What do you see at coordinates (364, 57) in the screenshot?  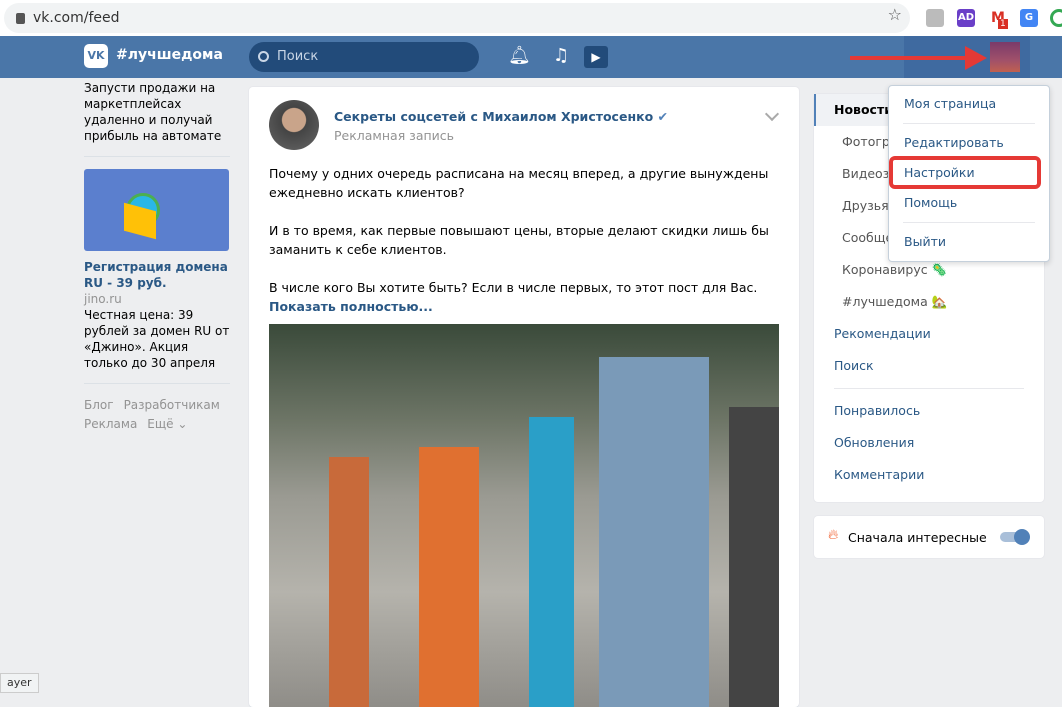 I see `search-input: Поиск` at bounding box center [364, 57].